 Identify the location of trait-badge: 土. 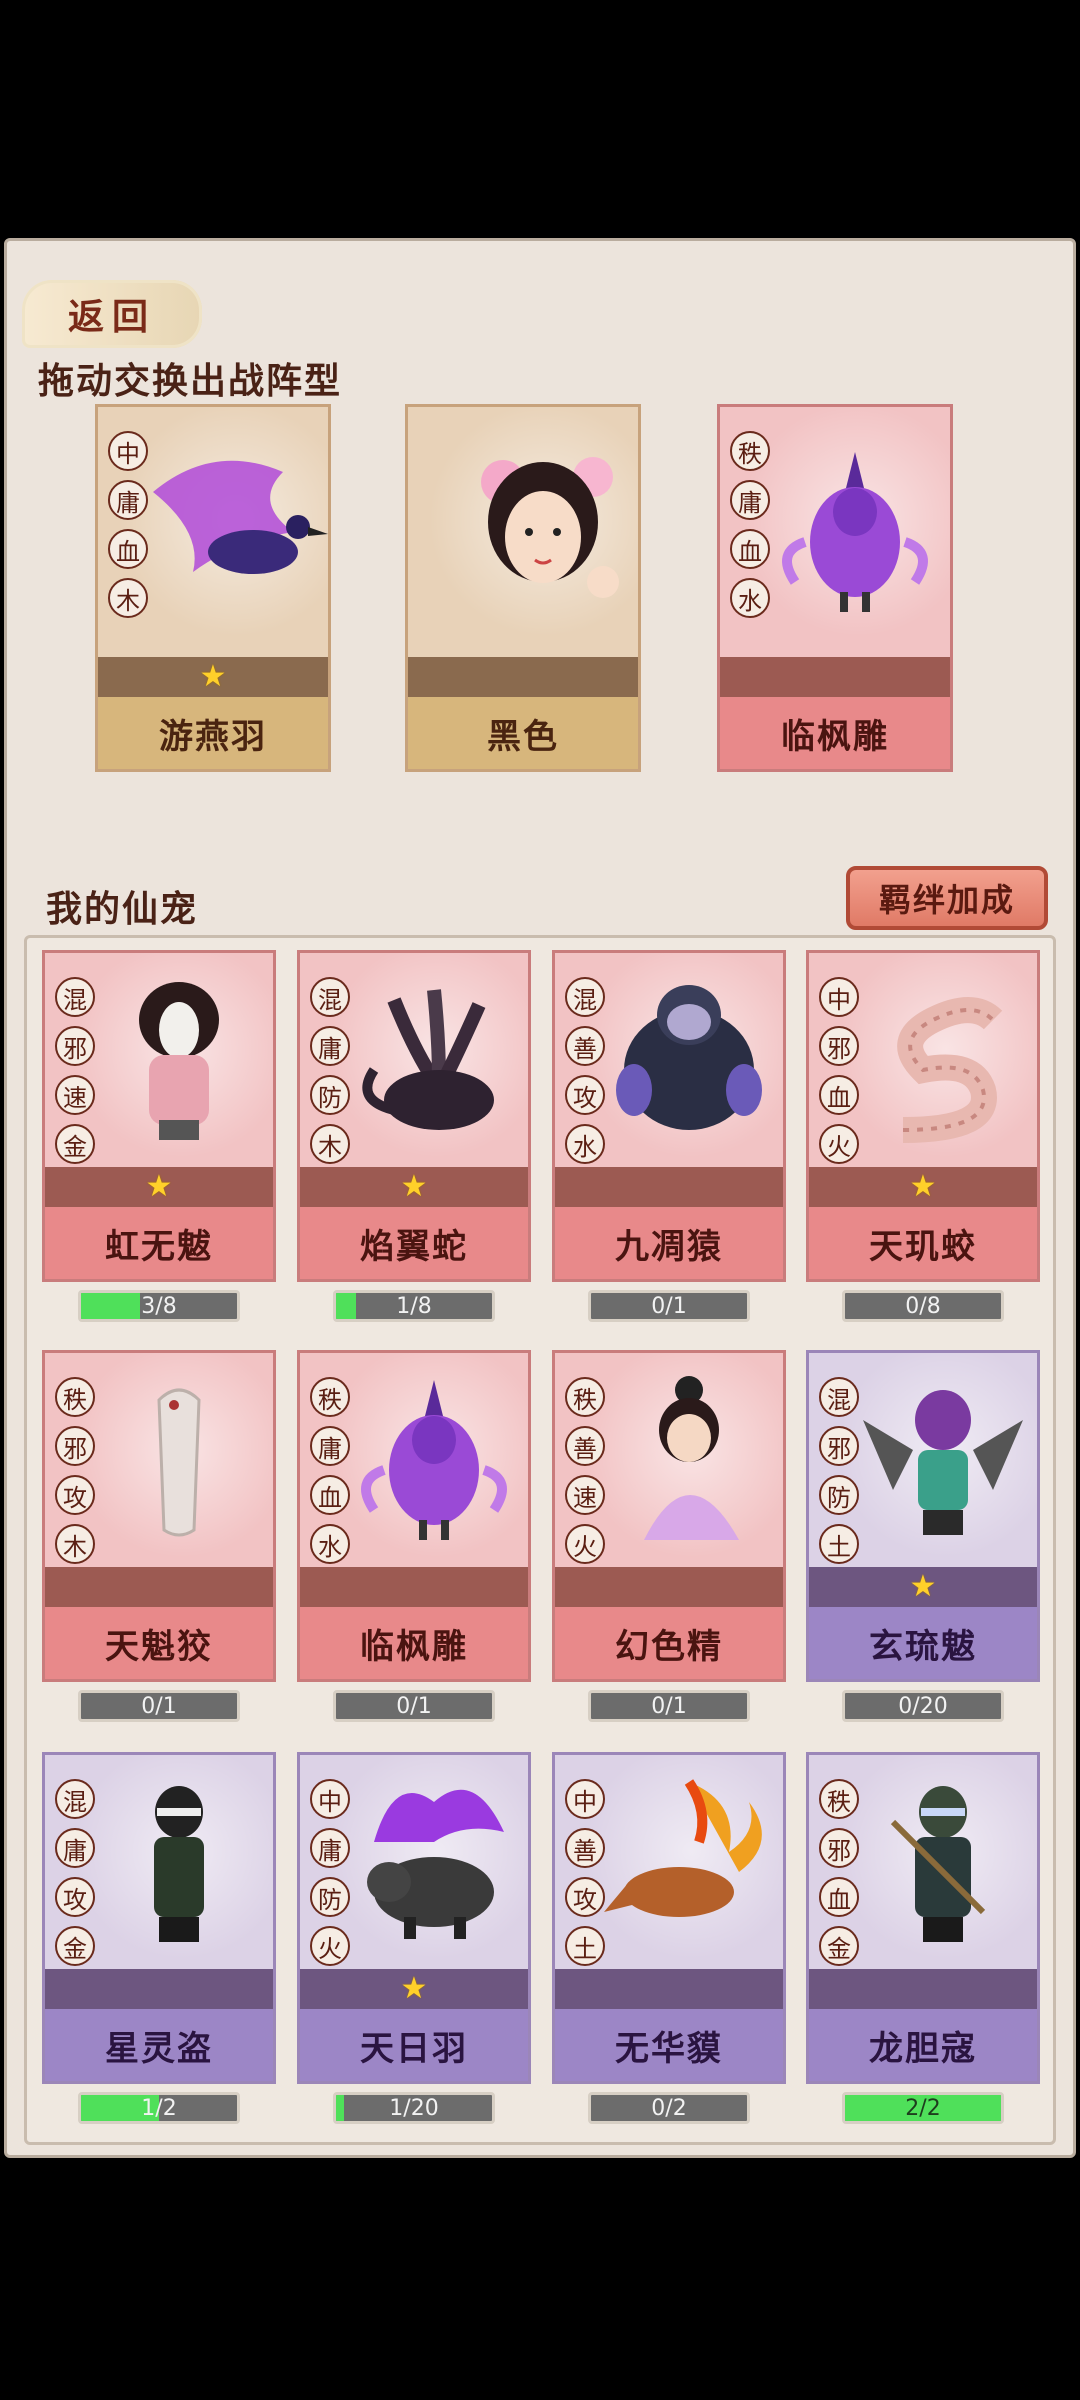
(839, 1544).